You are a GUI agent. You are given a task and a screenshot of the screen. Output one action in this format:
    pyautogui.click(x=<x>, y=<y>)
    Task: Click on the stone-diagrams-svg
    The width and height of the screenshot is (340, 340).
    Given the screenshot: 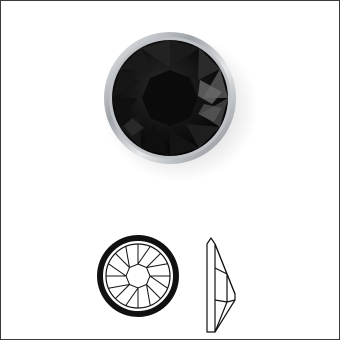 What is the action you would take?
    pyautogui.click(x=166, y=284)
    